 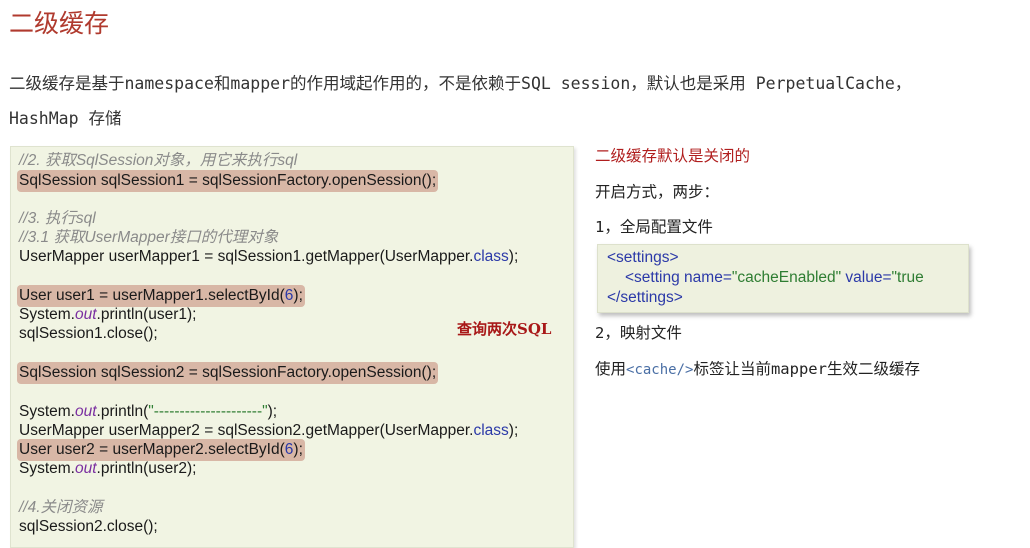 I want to click on code-line: System.out.println(user1);, so click(x=107, y=314).